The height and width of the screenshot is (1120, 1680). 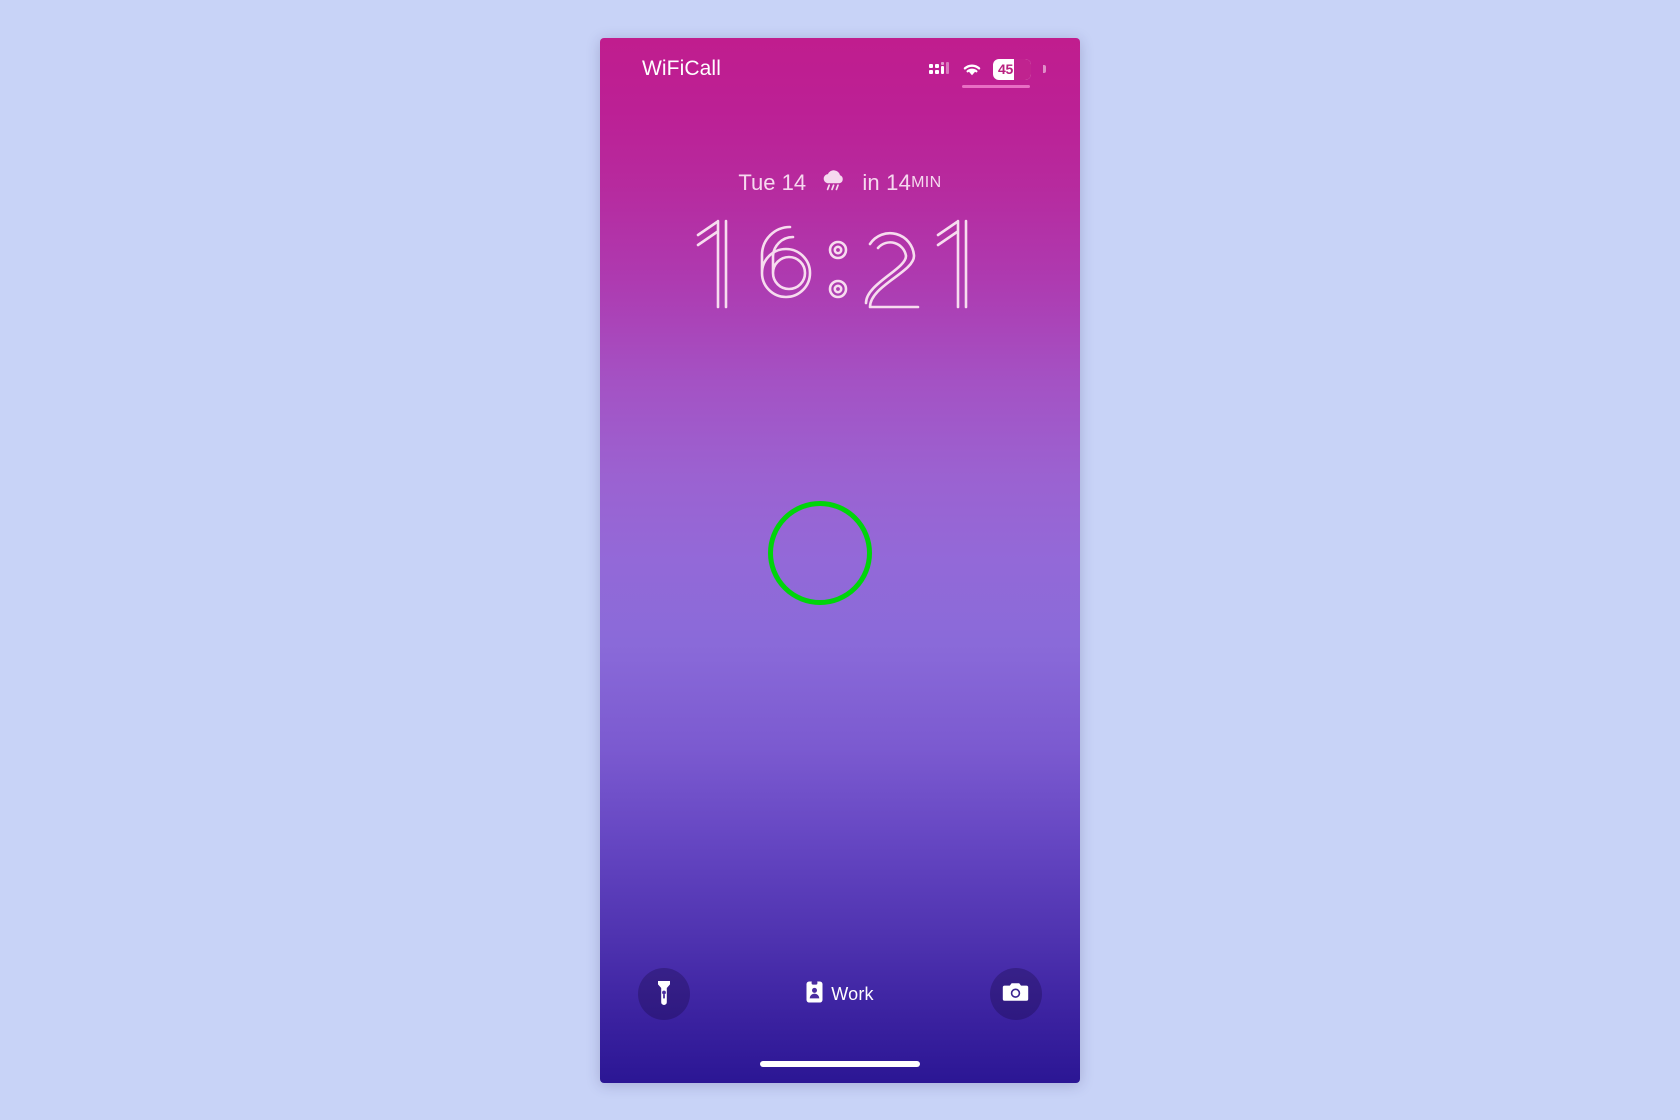 What do you see at coordinates (1044, 69) in the screenshot?
I see `battery-cap-icon` at bounding box center [1044, 69].